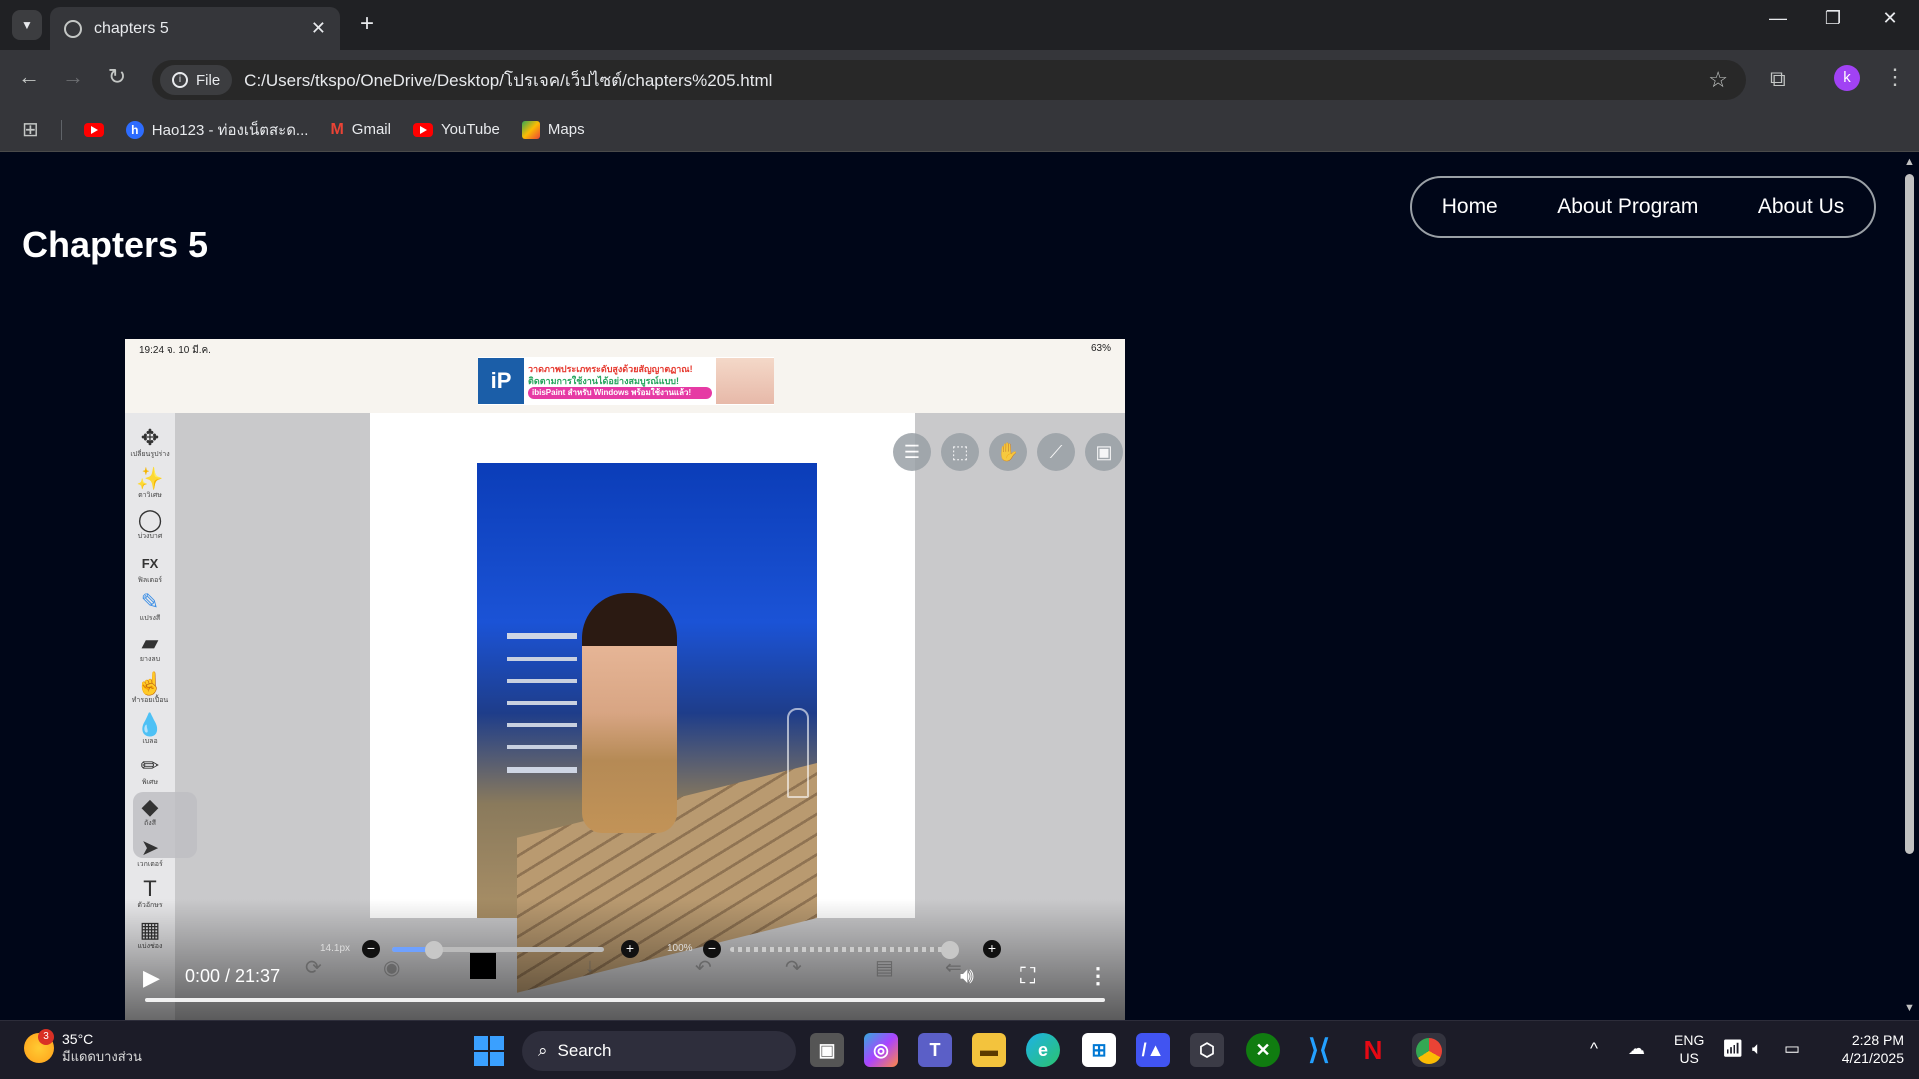  What do you see at coordinates (553, 129) in the screenshot?
I see `bookmark-maps: Maps` at bounding box center [553, 129].